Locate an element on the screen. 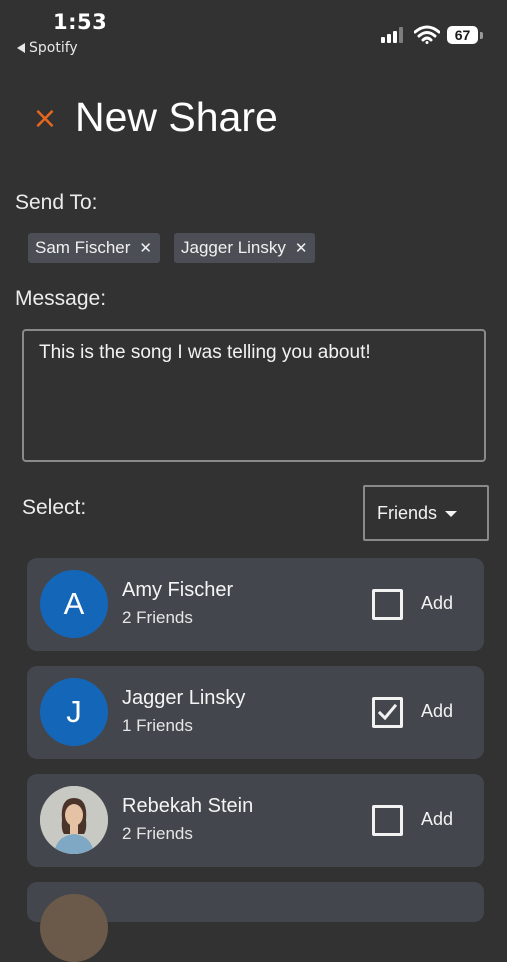 This screenshot has width=507, height=962. contact-card-partial is located at coordinates (255, 922).